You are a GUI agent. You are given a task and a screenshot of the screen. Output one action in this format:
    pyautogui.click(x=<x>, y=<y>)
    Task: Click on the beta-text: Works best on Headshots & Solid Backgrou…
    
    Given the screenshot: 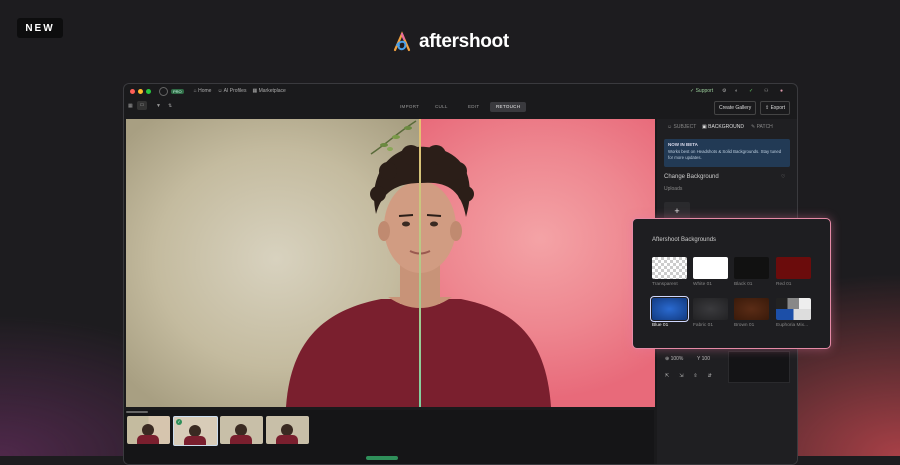 What is the action you would take?
    pyautogui.click(x=725, y=154)
    